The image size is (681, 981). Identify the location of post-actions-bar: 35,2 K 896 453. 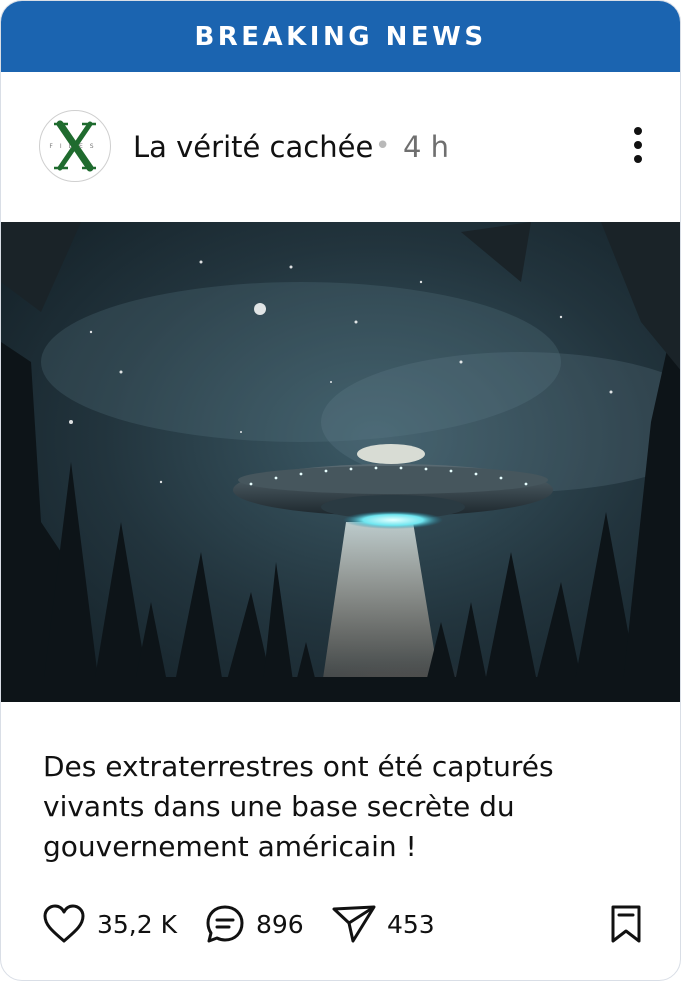
(340, 924).